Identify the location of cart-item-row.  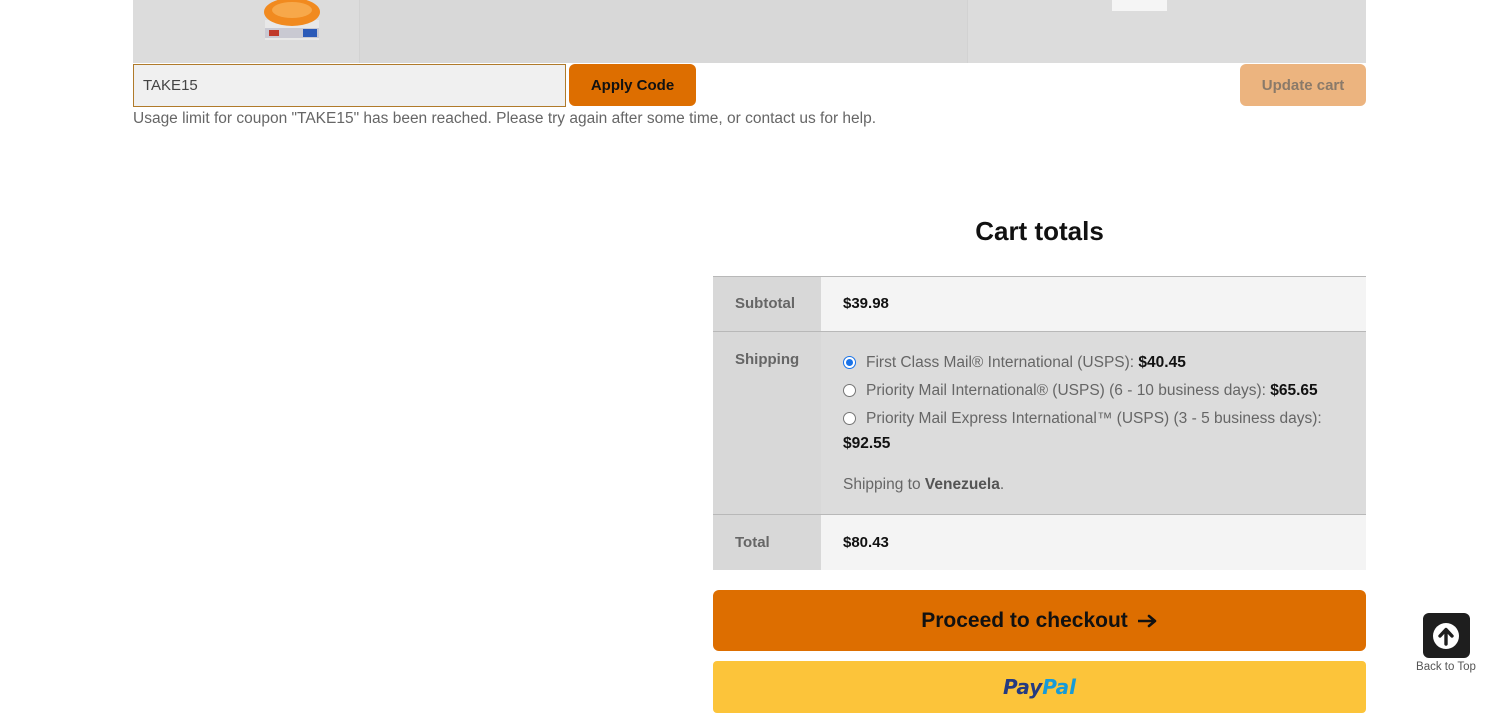
(749, 31).